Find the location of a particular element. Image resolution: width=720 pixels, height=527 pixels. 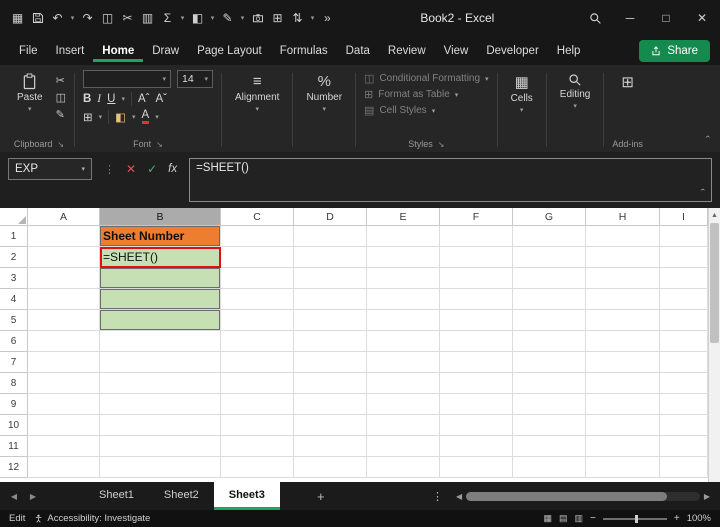

page-layout-view-icon: ▤ is located at coordinates (563, 518).